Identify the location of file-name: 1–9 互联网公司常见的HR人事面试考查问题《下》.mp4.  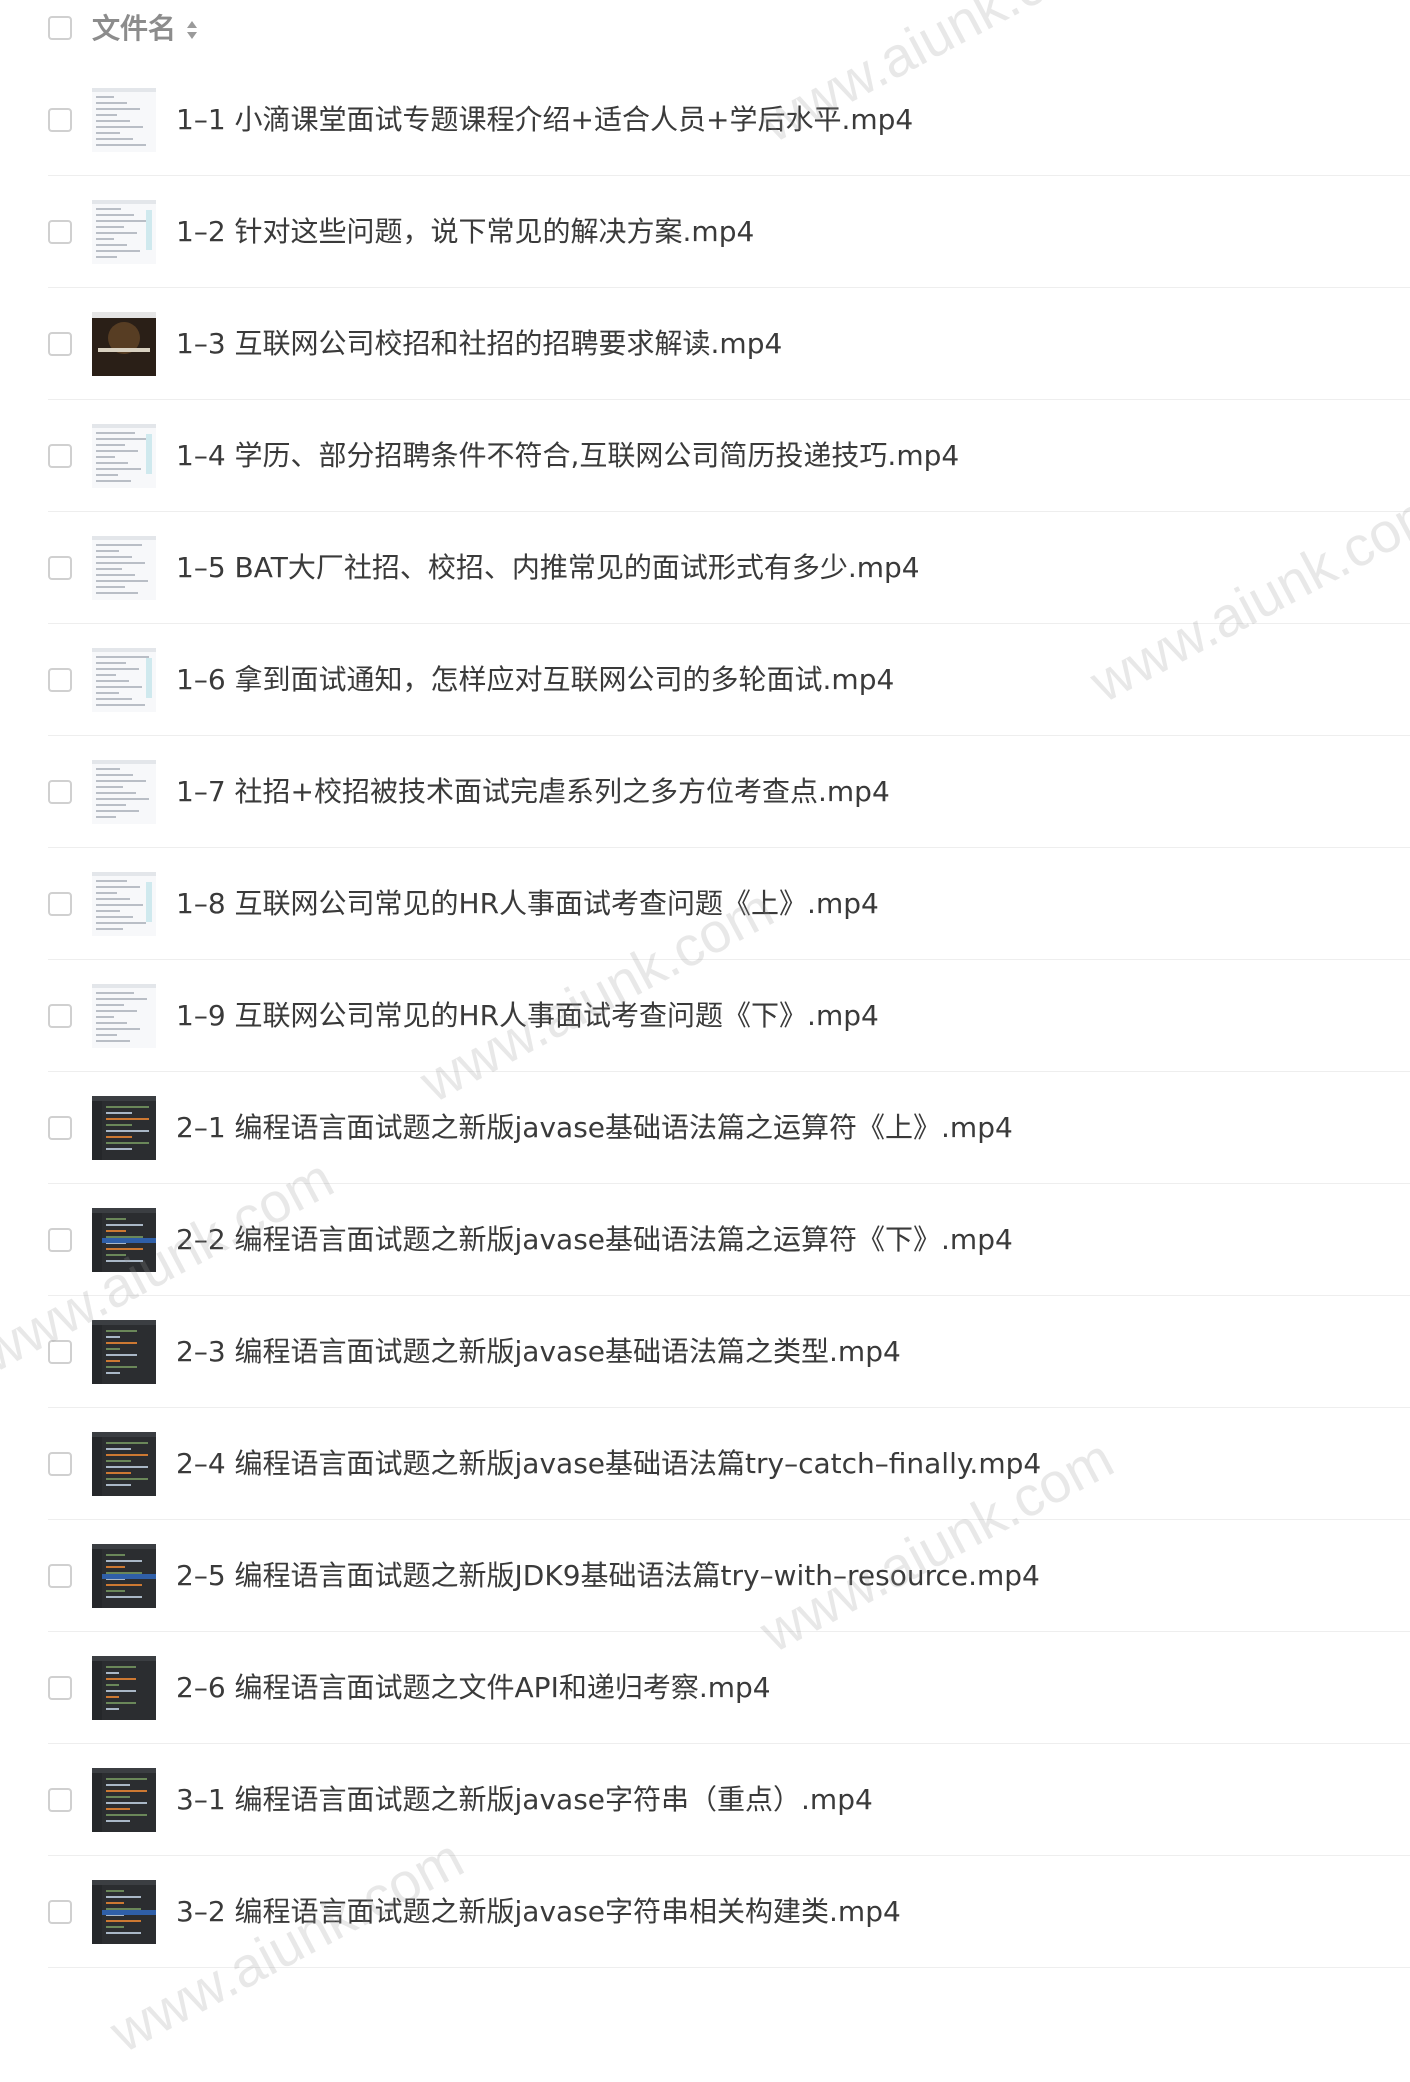
(527, 1016).